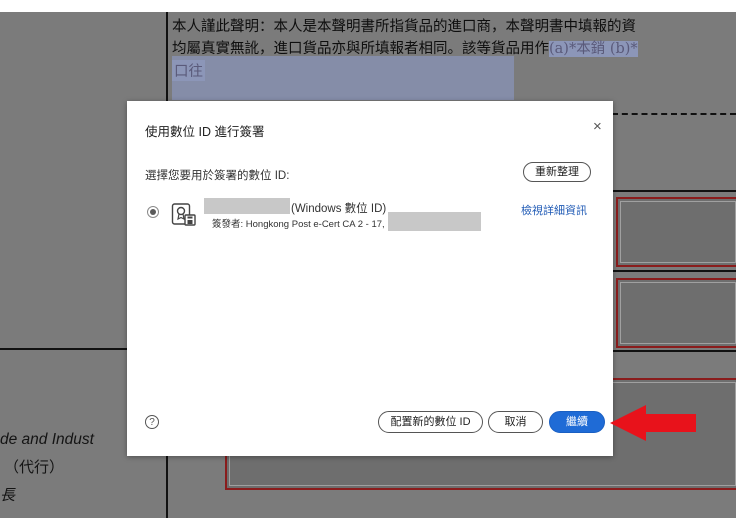 The image size is (736, 518). I want to click on declaration-line: 均屬真實無訛，進口貨品亦與所填報者相同。該等貨品用作(a)*本銷 (b)*, so click(454, 49).